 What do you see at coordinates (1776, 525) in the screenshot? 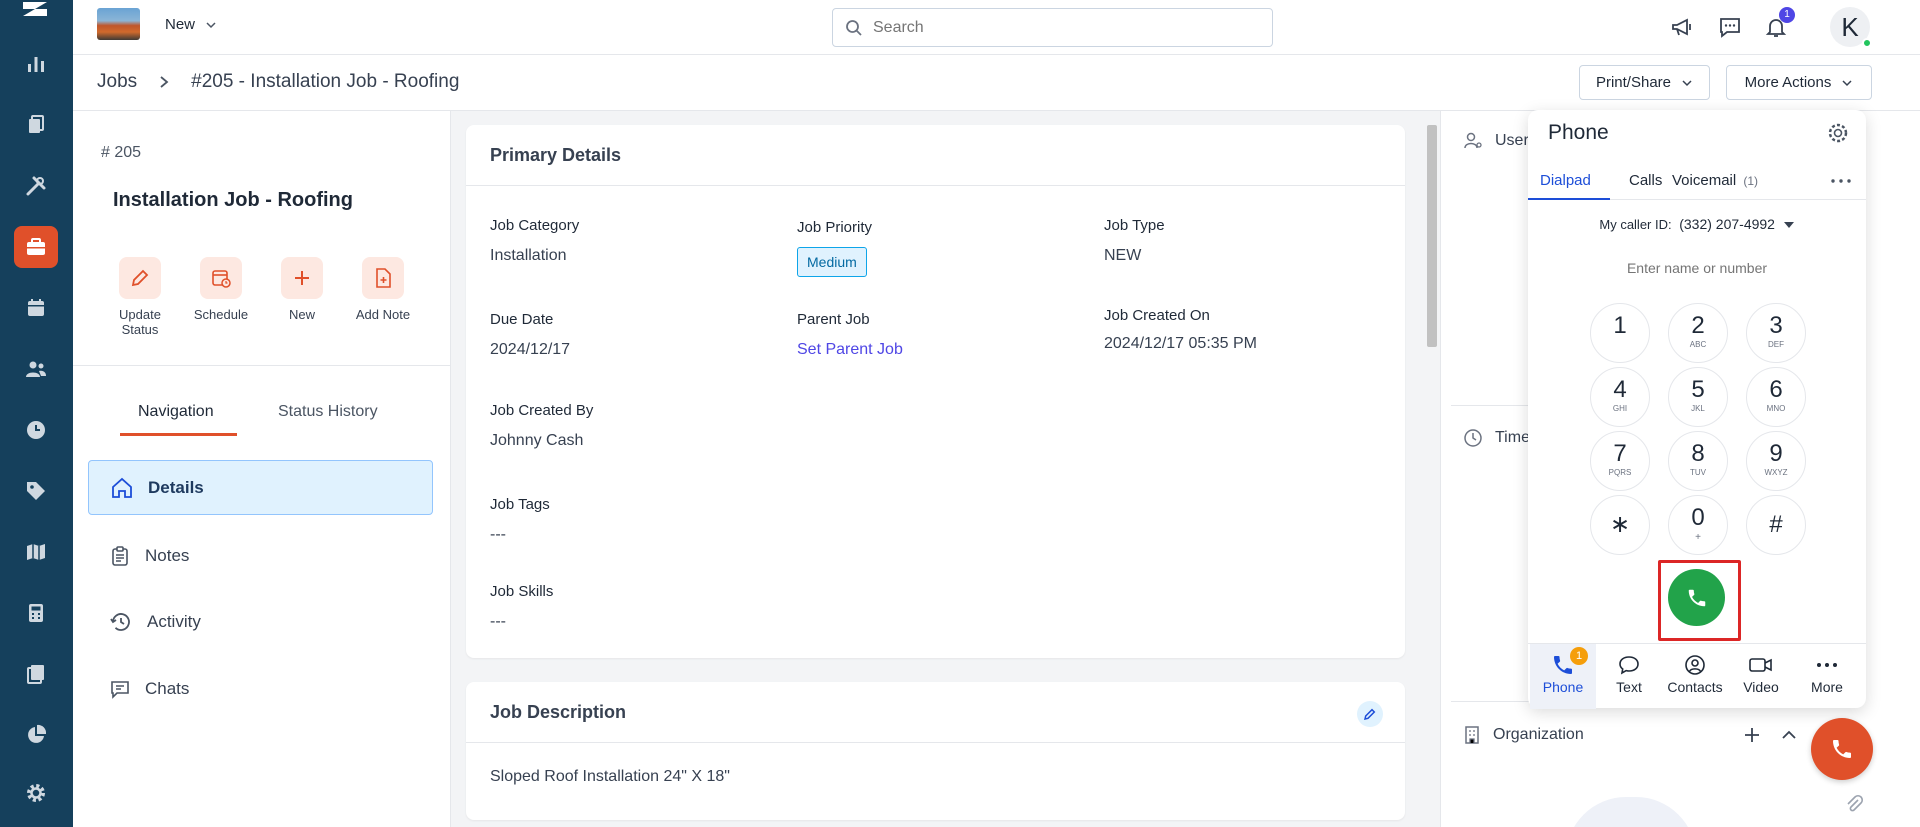
I see `dial-key-hash: #` at bounding box center [1776, 525].